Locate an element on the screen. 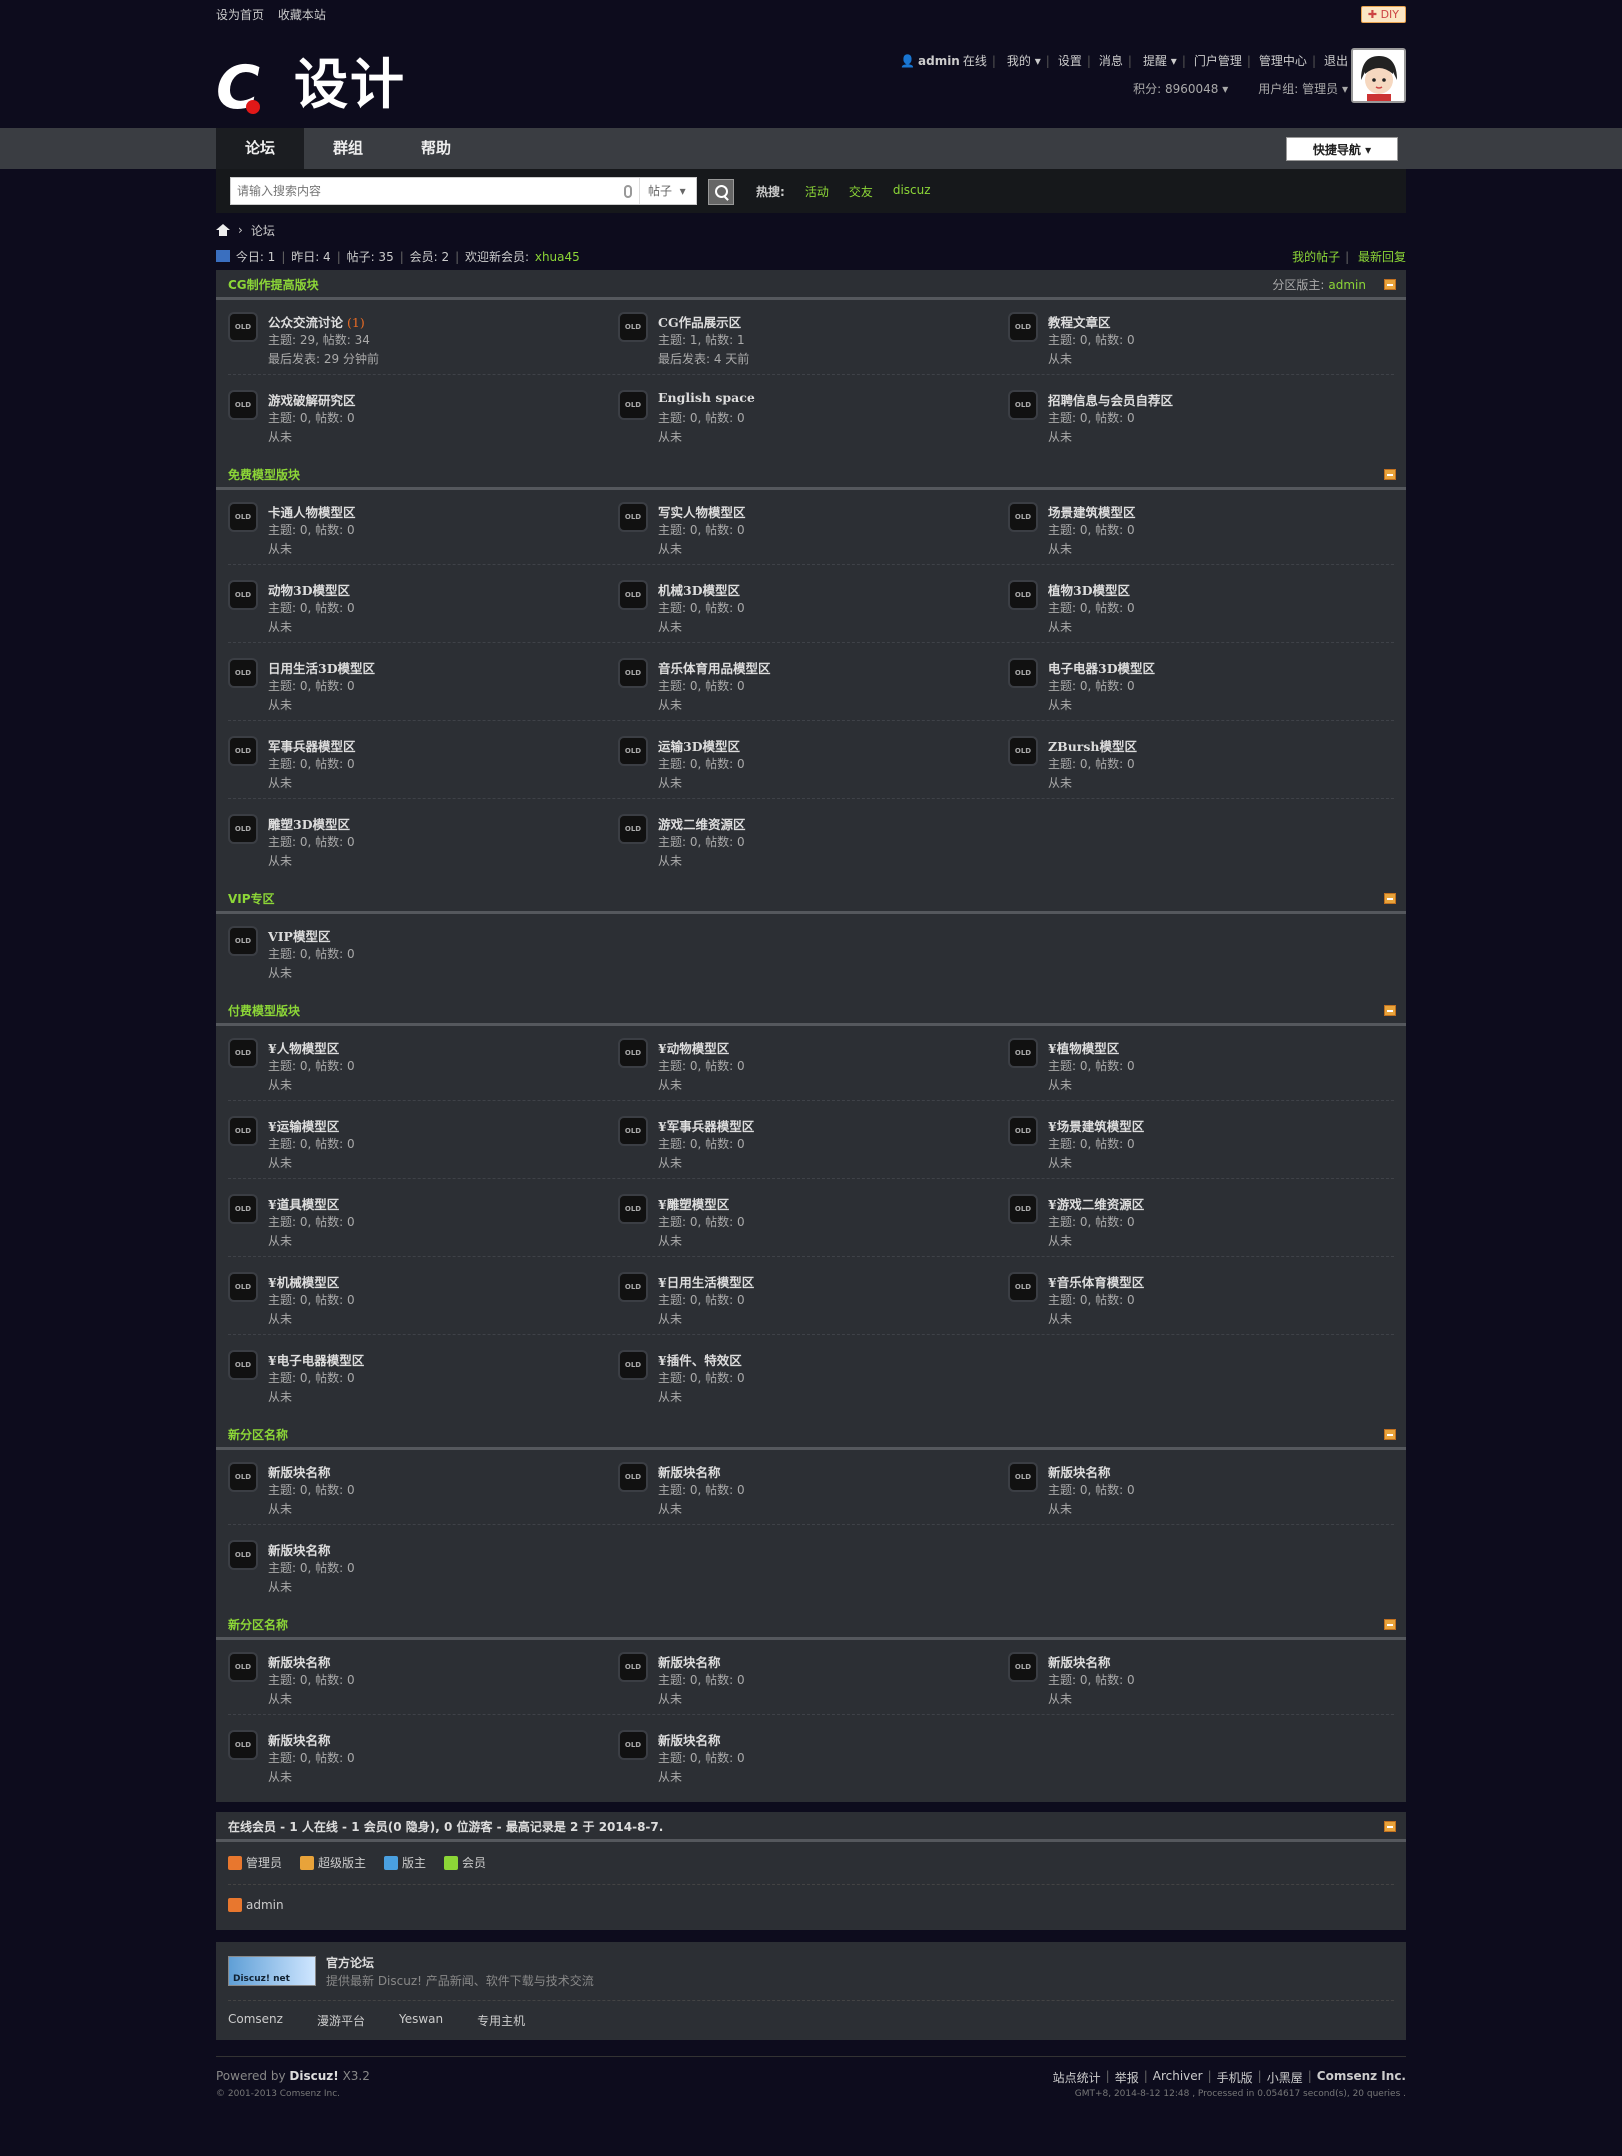 The height and width of the screenshot is (2156, 1622). footer-link: 站点统计 is located at coordinates (1077, 2077).